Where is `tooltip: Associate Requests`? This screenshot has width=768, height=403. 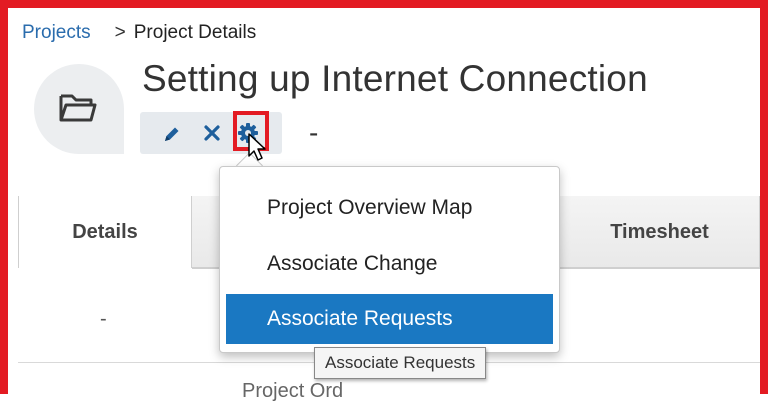
tooltip: Associate Requests is located at coordinates (400, 363).